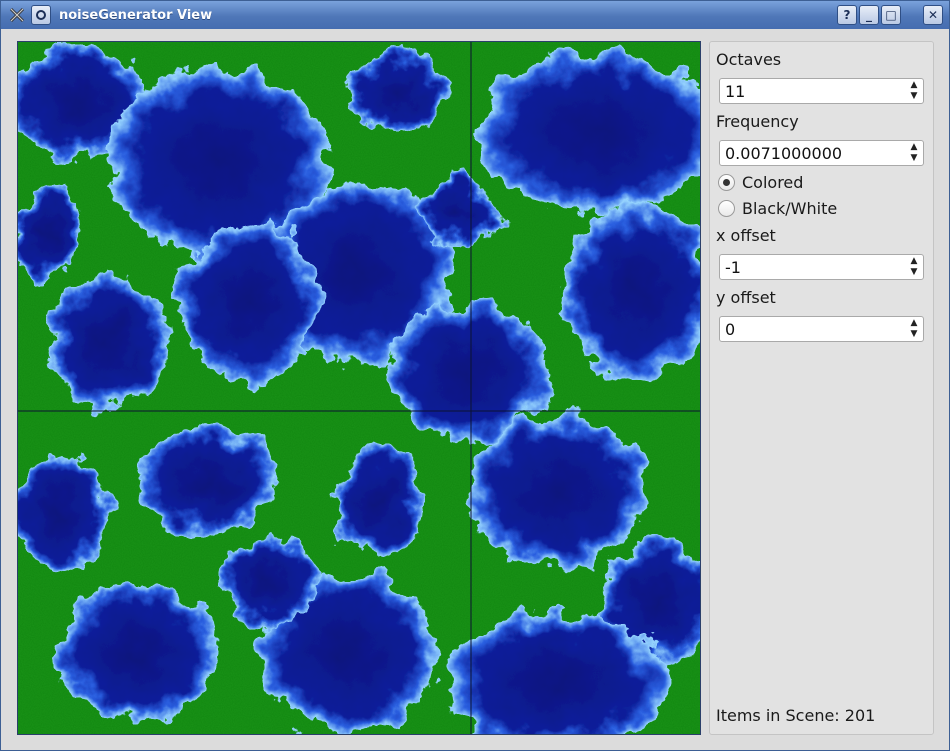 The height and width of the screenshot is (751, 950). I want to click on window-menu-button, so click(41, 15).